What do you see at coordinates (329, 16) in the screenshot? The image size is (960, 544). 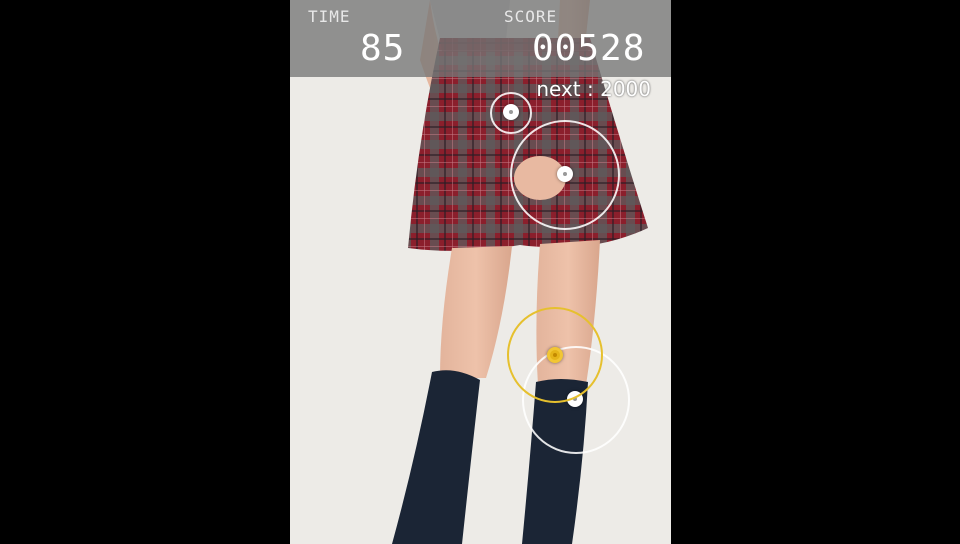 I see `time-label: TIME` at bounding box center [329, 16].